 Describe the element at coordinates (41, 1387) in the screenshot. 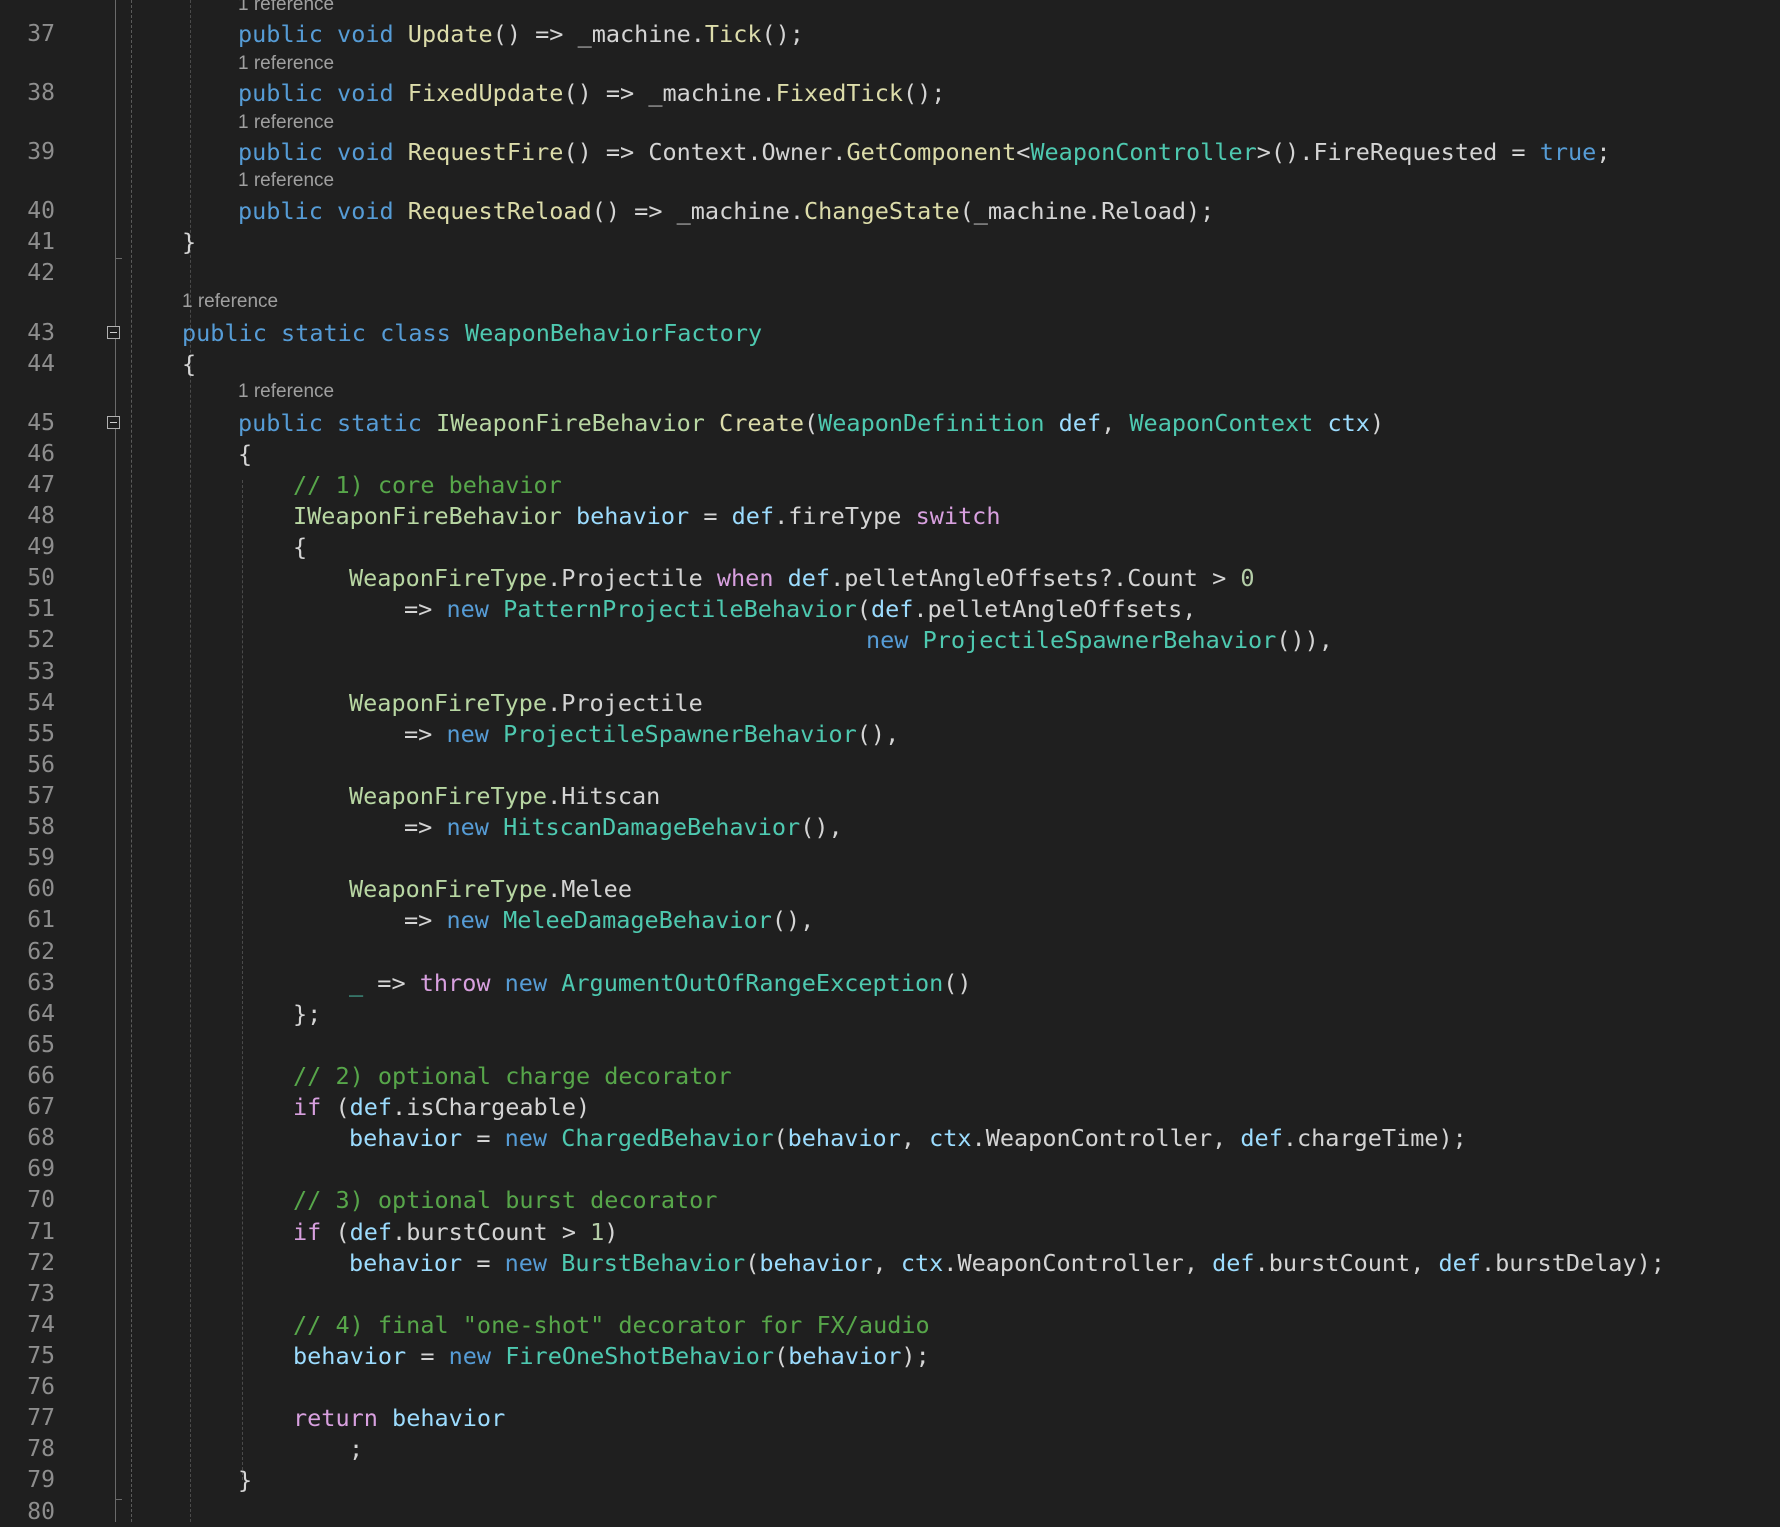

I see `line-number: 76` at that location.